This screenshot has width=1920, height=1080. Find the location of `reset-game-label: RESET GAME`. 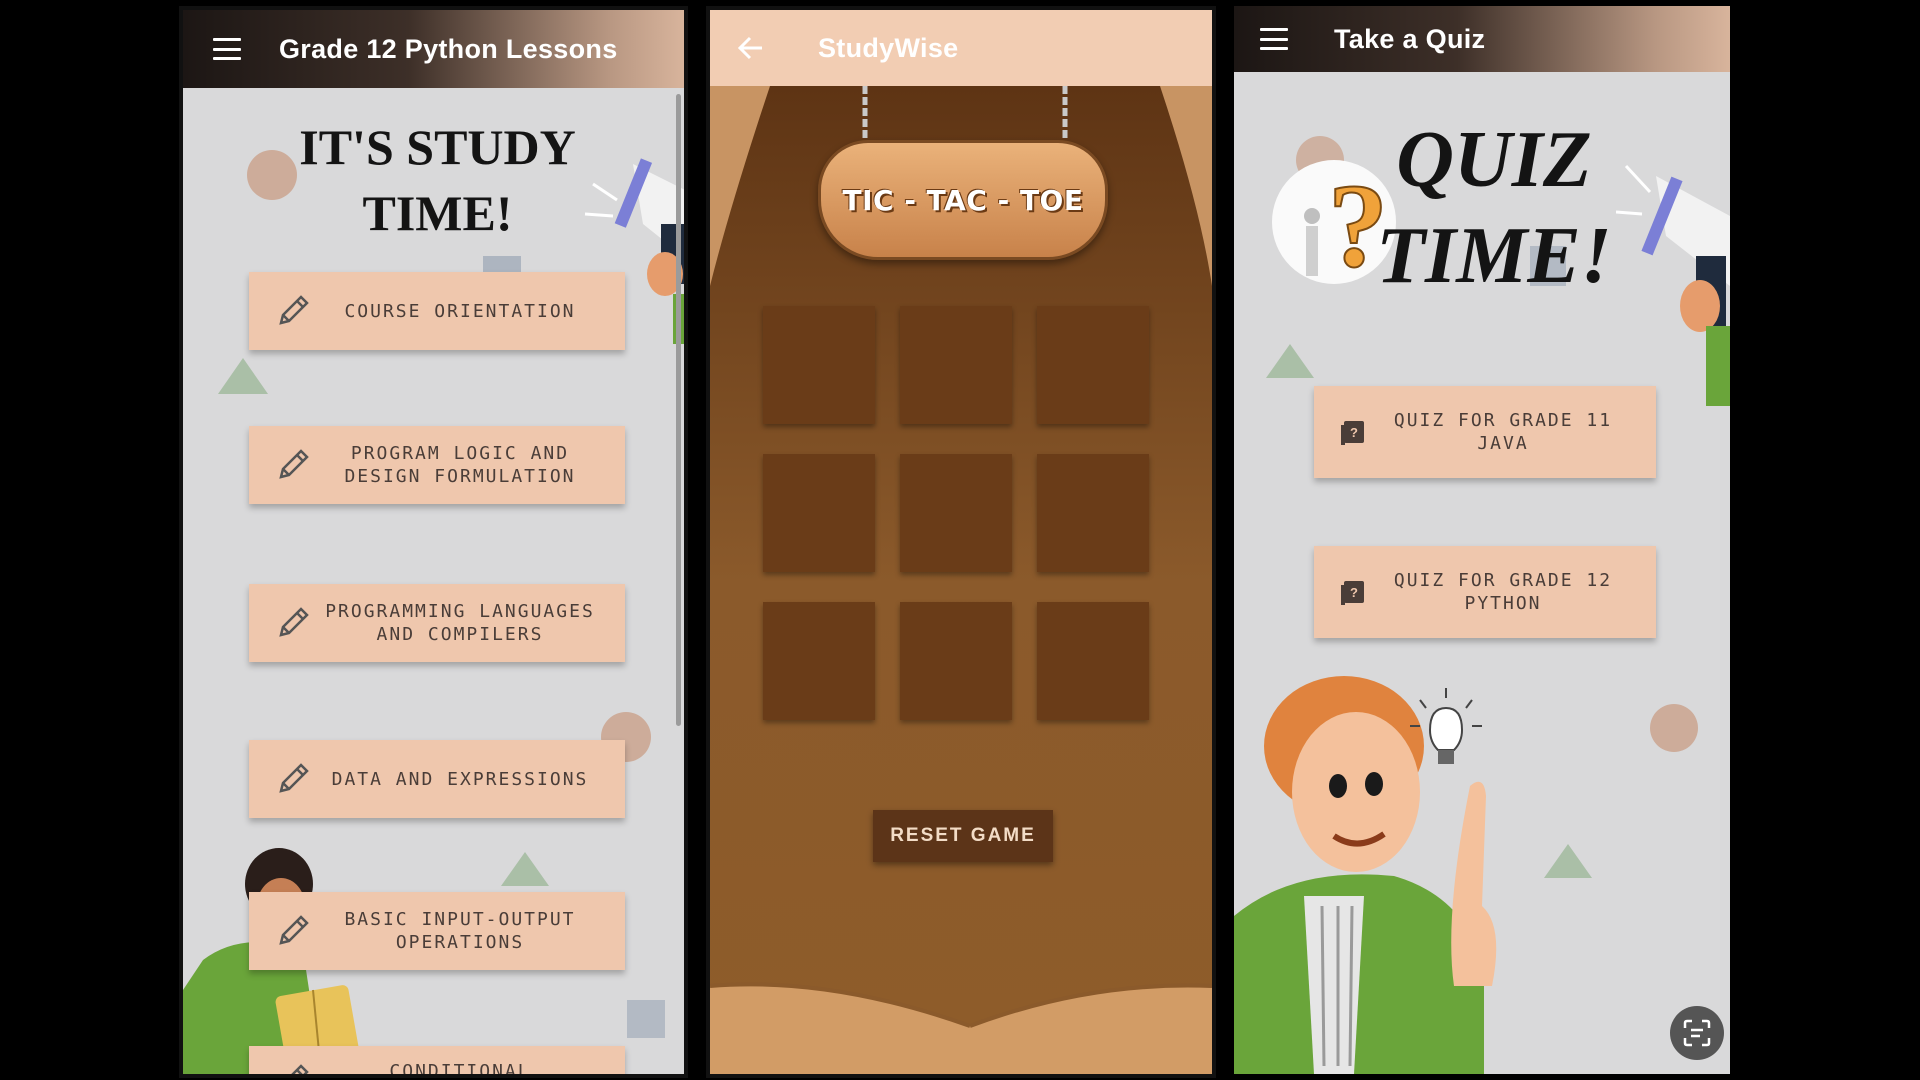

reset-game-label: RESET GAME is located at coordinates (963, 835).